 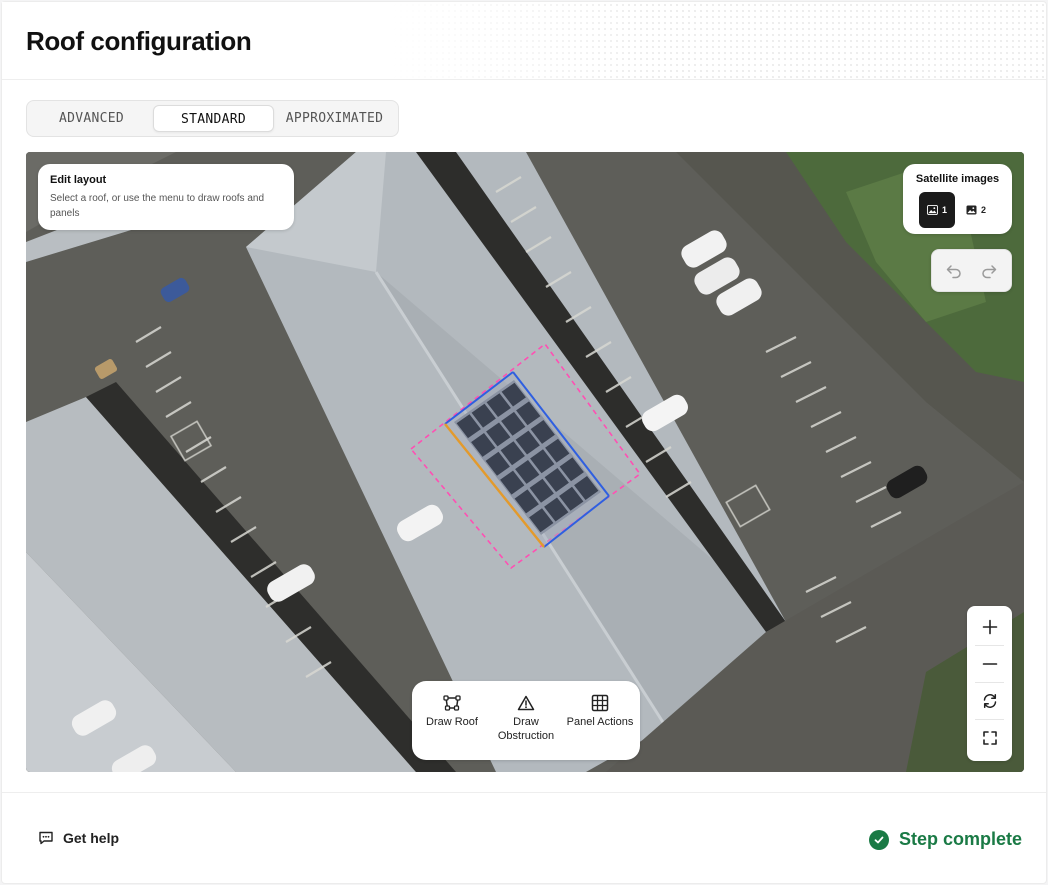 I want to click on draw-roof-button: Draw Roof, so click(x=452, y=711).